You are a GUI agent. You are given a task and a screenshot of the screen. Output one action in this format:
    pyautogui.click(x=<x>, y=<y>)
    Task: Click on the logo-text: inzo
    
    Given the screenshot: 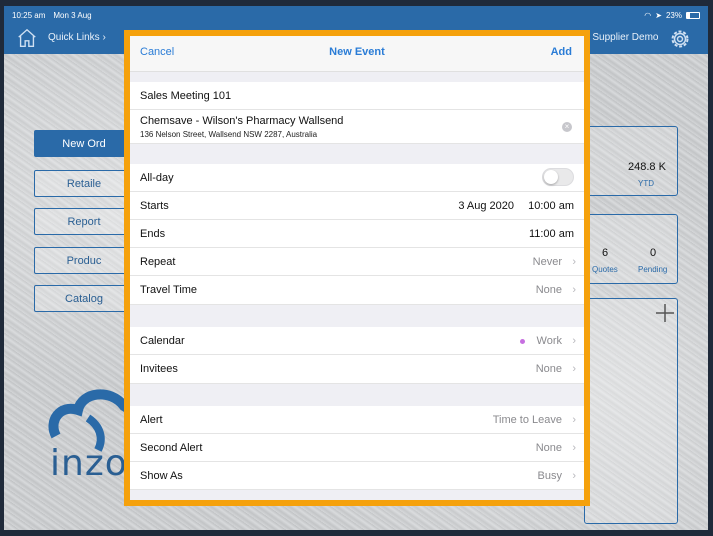 What is the action you would take?
    pyautogui.click(x=89, y=463)
    